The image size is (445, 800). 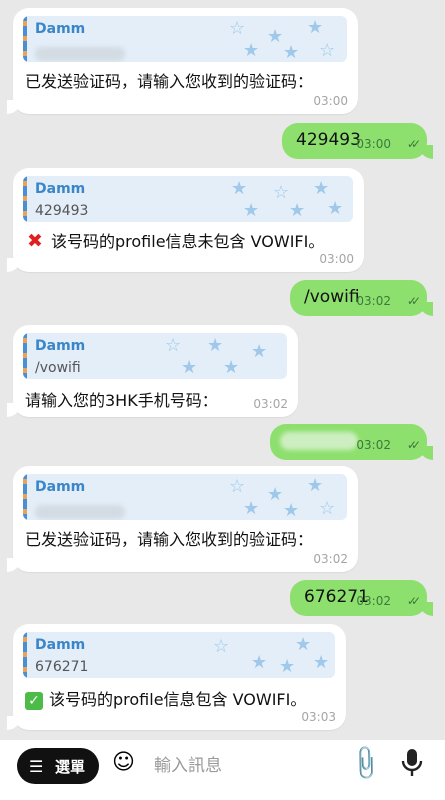 I want to click on menu-button: ☰ 選單, so click(x=58, y=766).